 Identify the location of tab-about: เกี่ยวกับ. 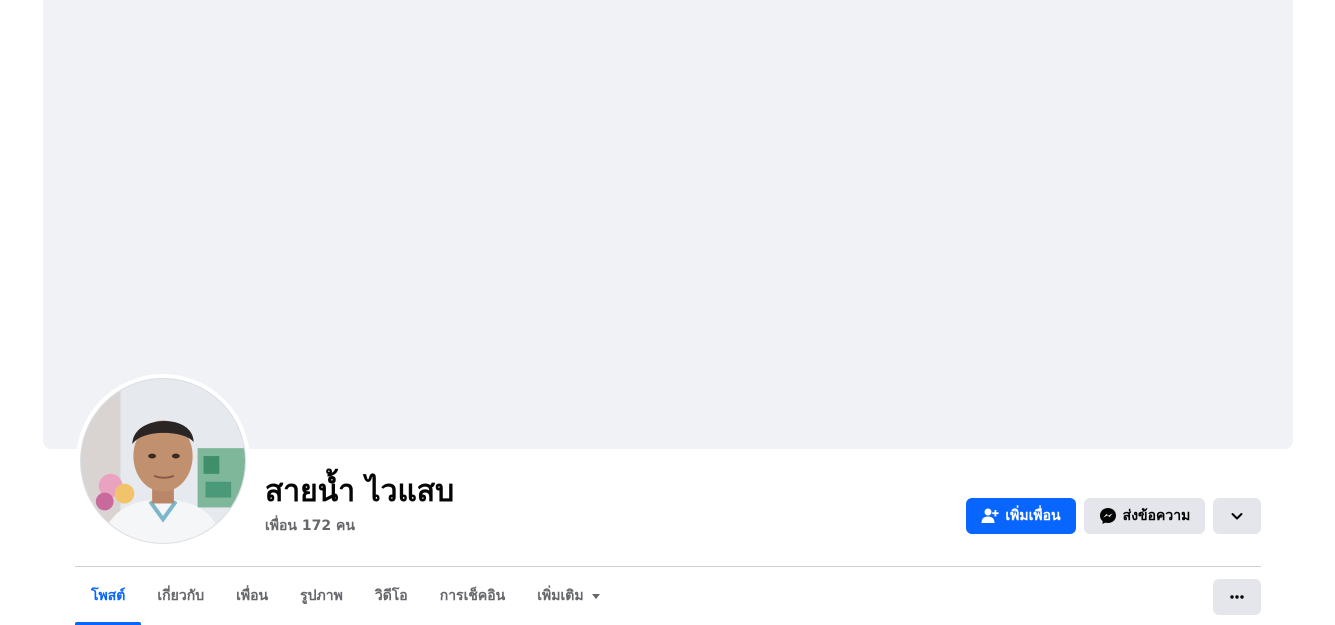
(180, 596).